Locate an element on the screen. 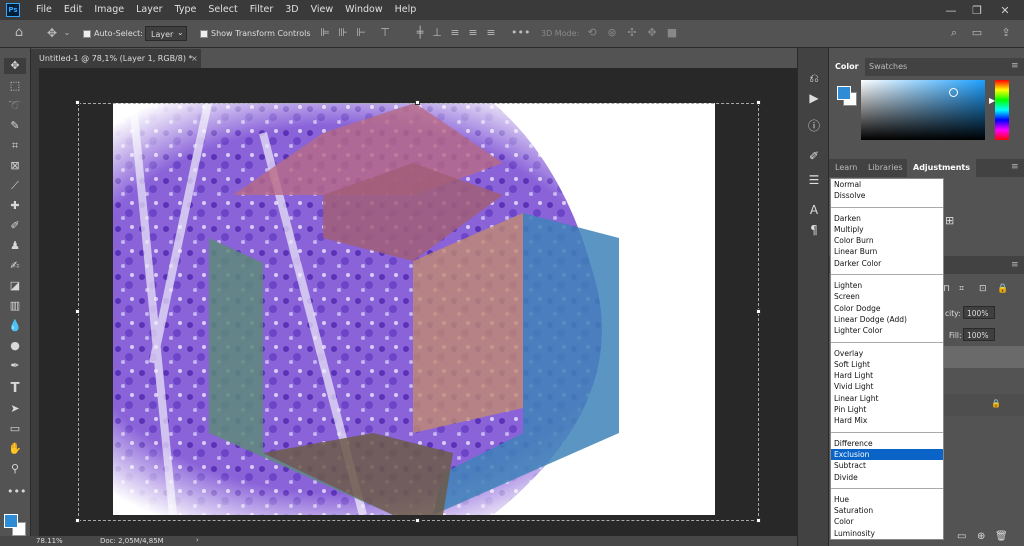  tab-swatches: Swatches is located at coordinates (888, 67).